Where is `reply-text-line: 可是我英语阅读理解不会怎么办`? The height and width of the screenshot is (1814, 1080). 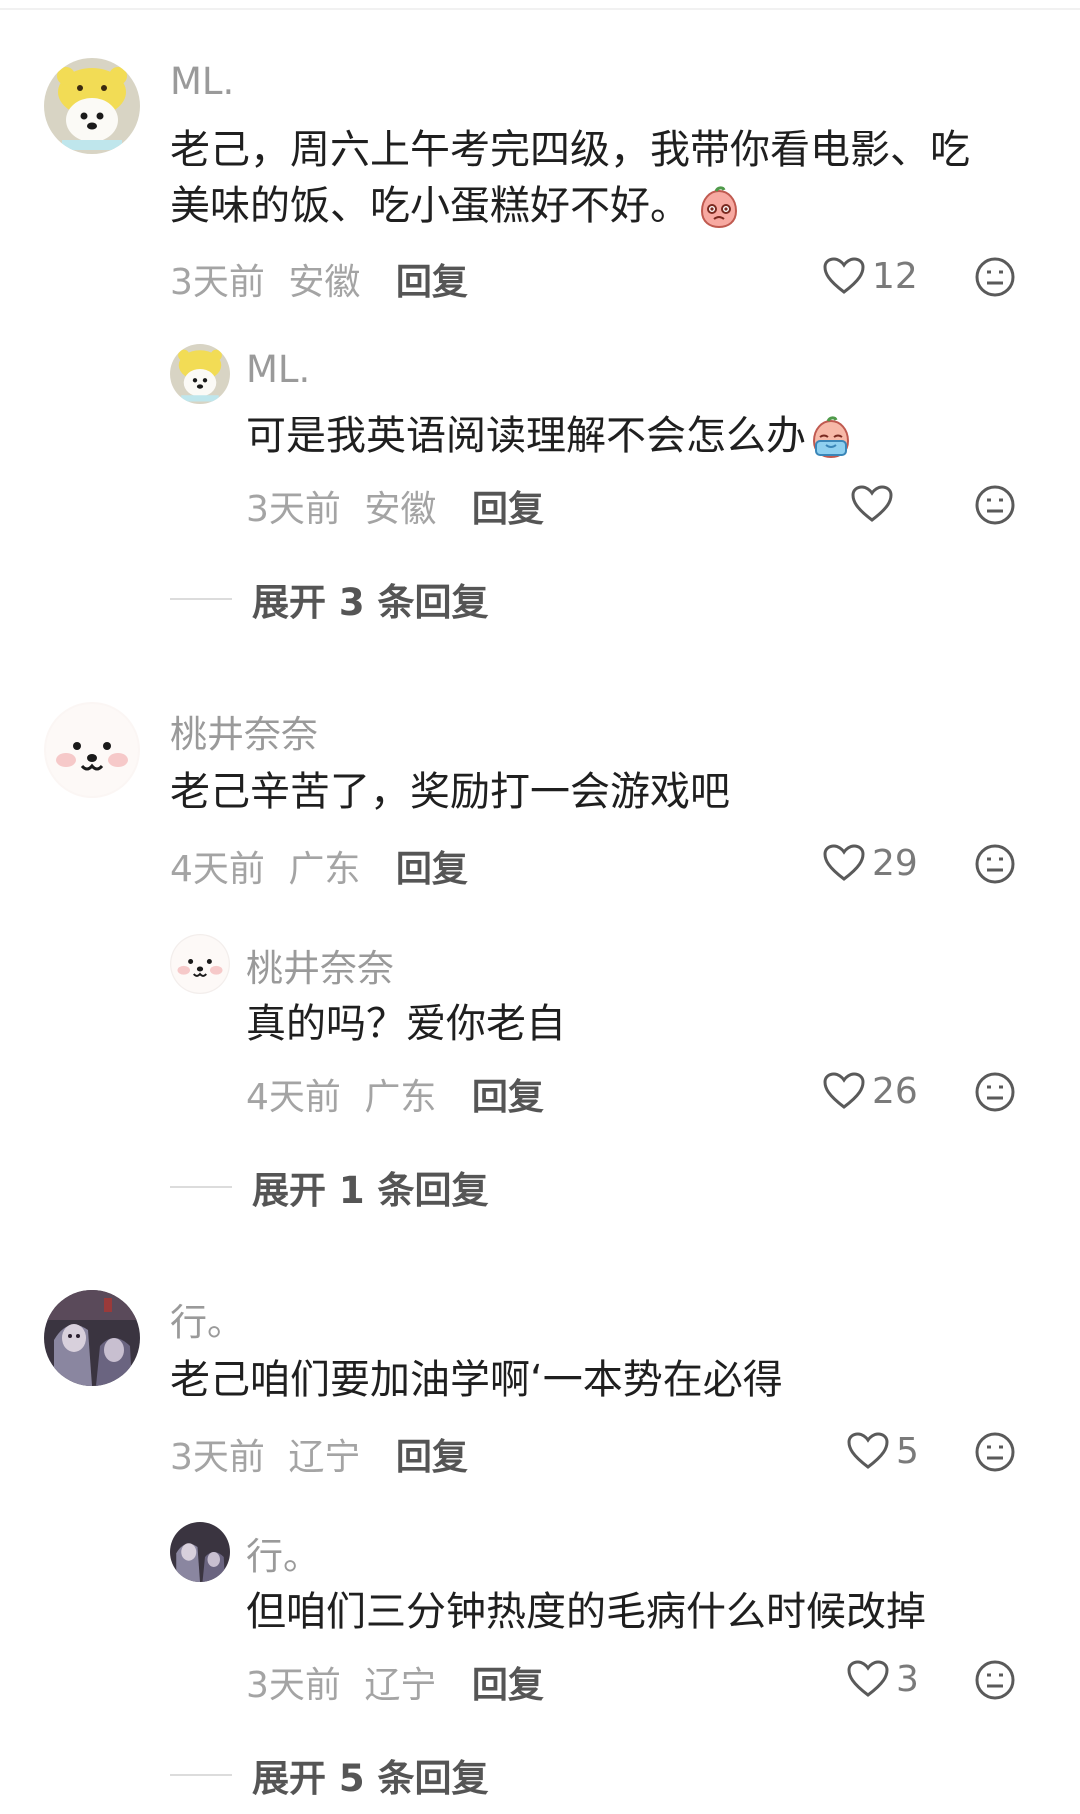
reply-text-line: 可是我英语阅读理解不会怎么办 is located at coordinates (526, 436).